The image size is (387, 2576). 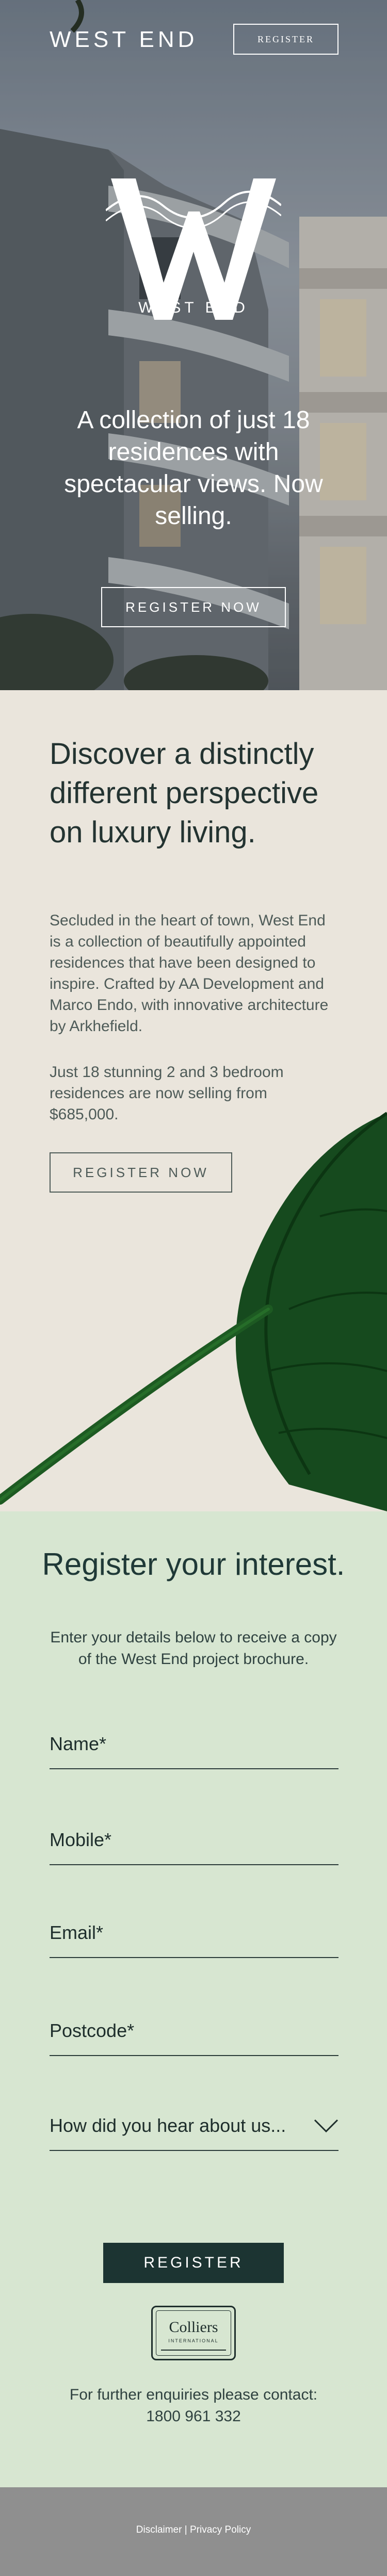 I want to click on mobile-field, so click(x=194, y=1845).